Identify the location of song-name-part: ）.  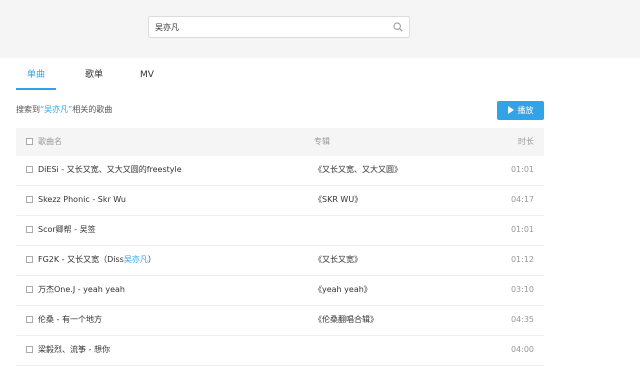
(151, 259).